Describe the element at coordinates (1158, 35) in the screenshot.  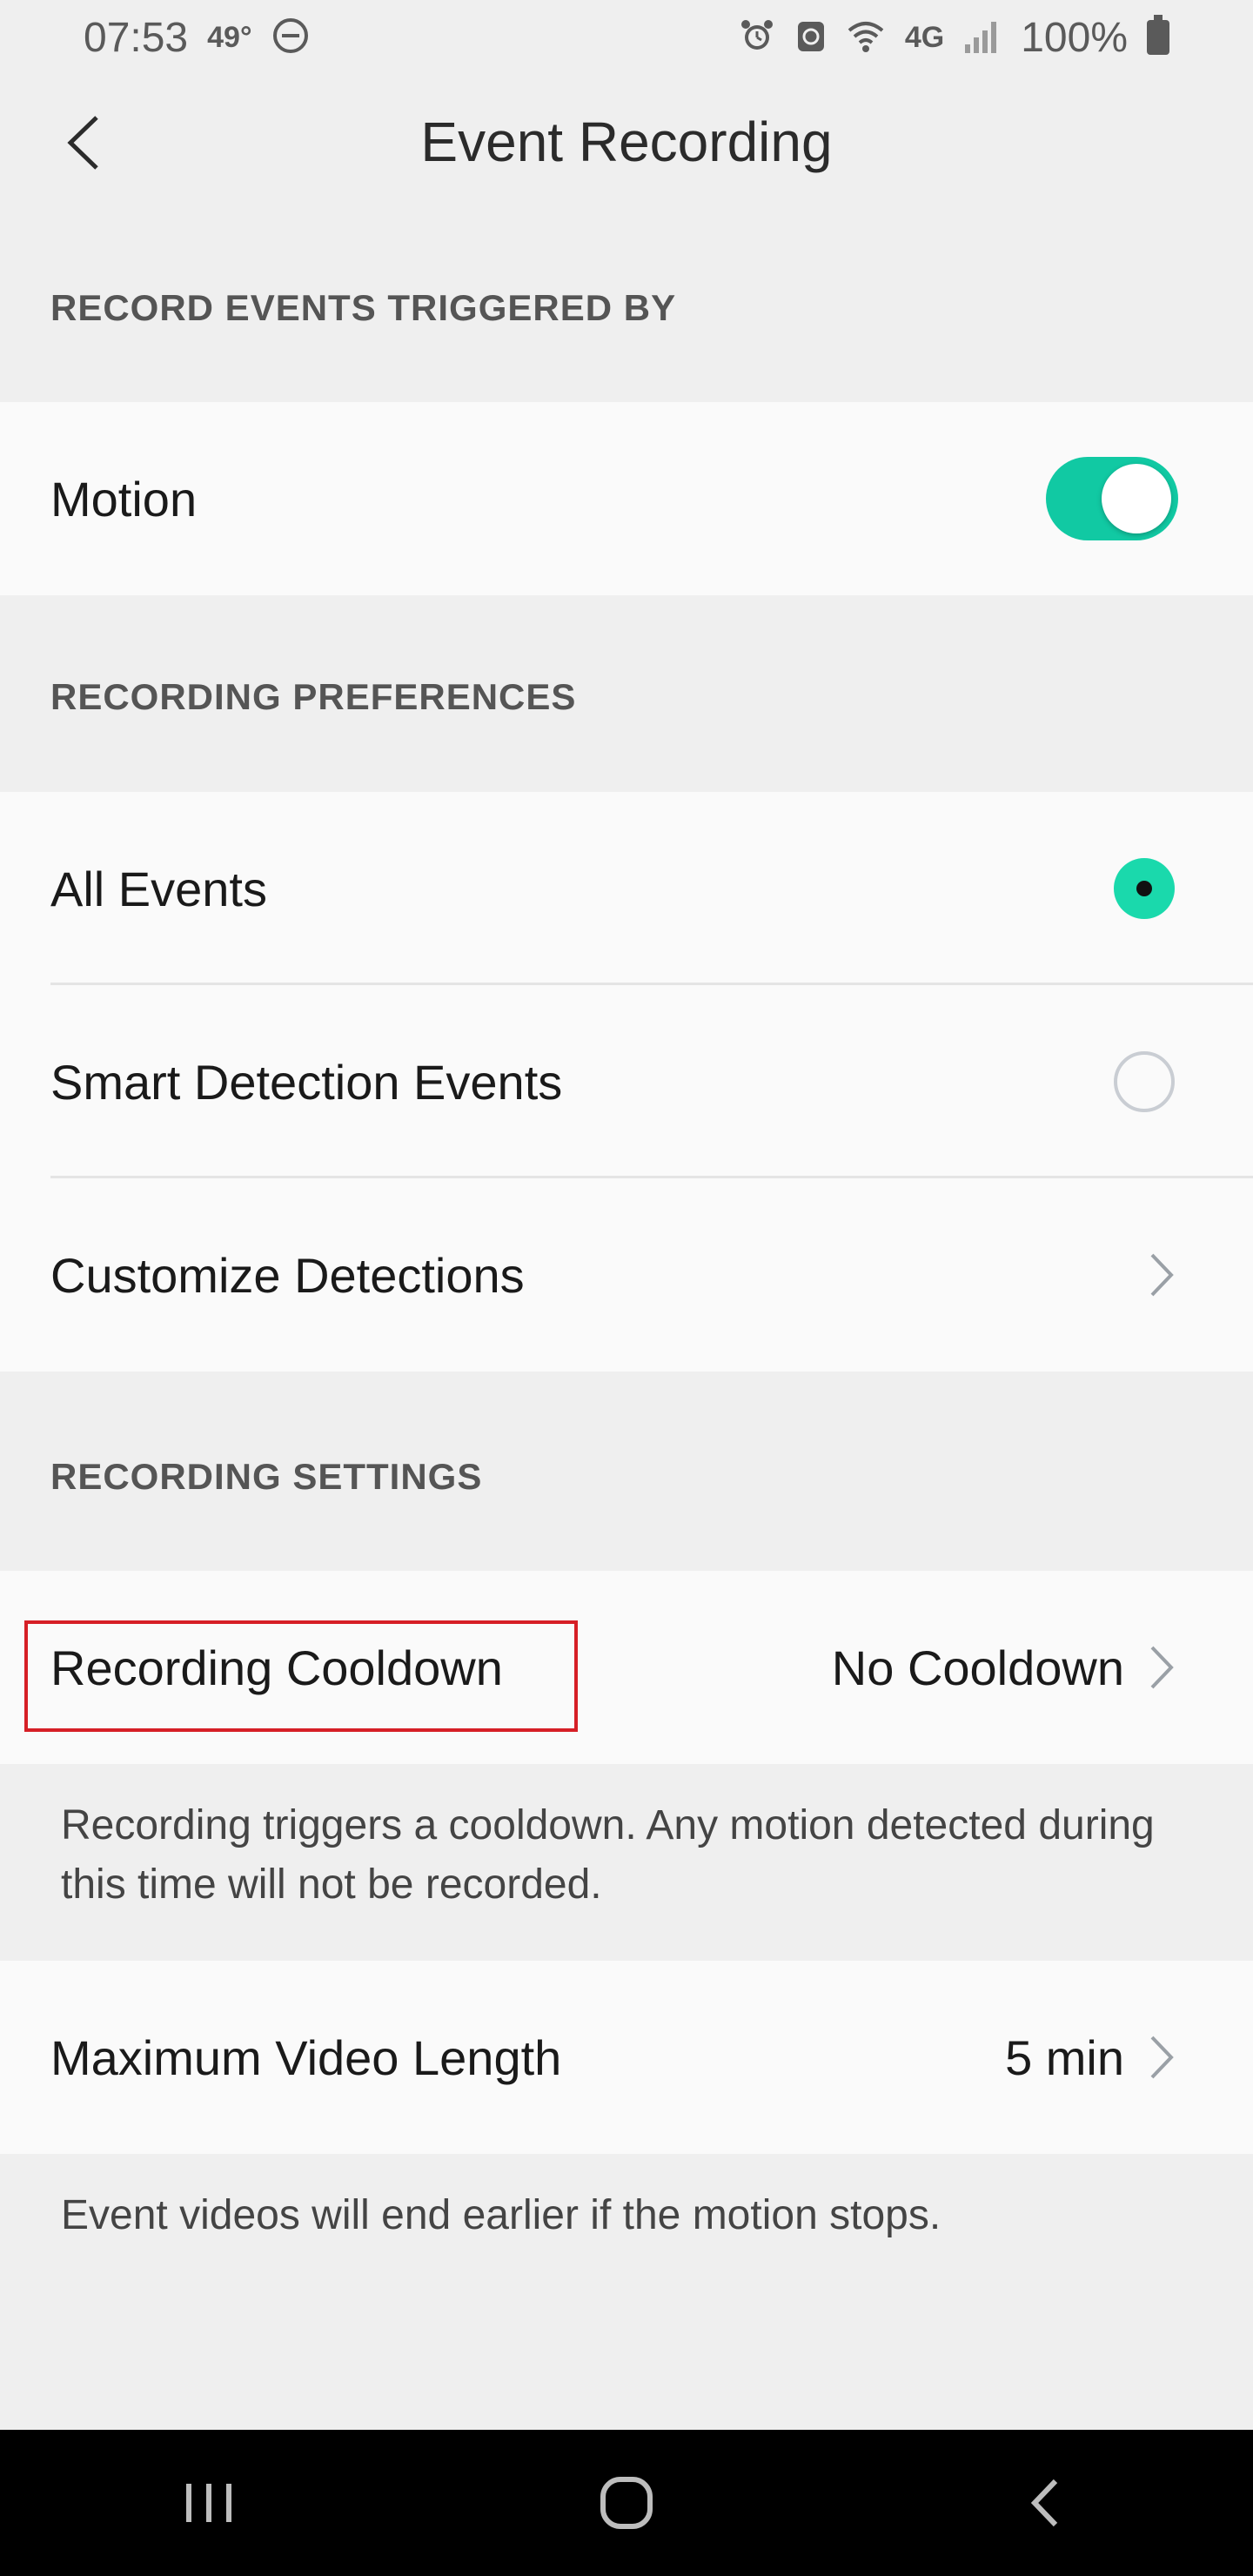
I see `battery-icon` at that location.